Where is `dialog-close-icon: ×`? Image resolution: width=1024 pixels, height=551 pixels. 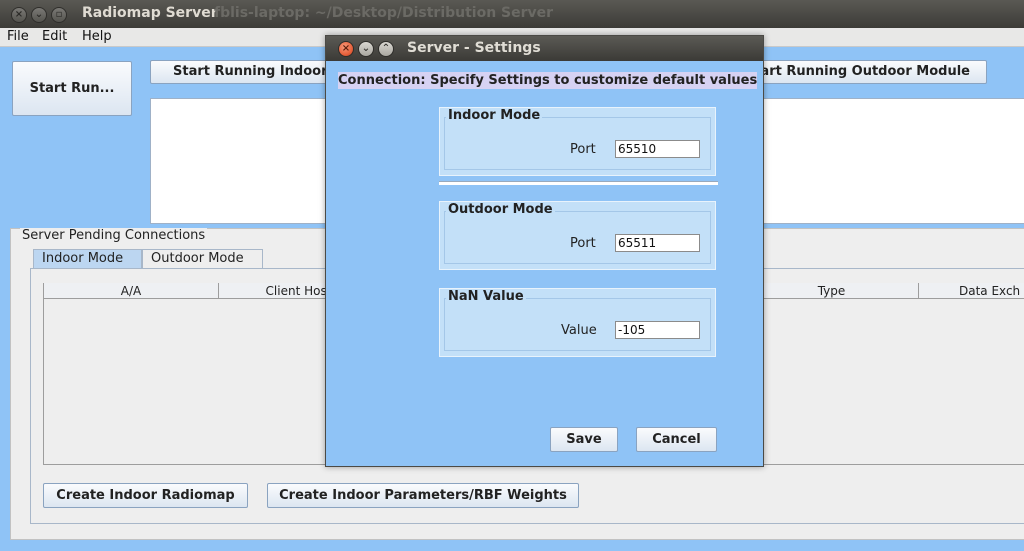
dialog-close-icon: × is located at coordinates (346, 49).